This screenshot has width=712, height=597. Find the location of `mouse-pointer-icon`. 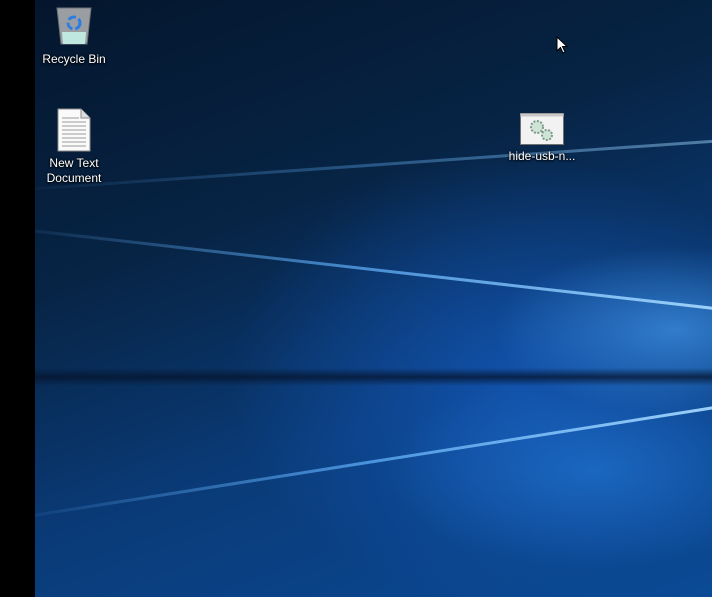

mouse-pointer-icon is located at coordinates (562, 45).